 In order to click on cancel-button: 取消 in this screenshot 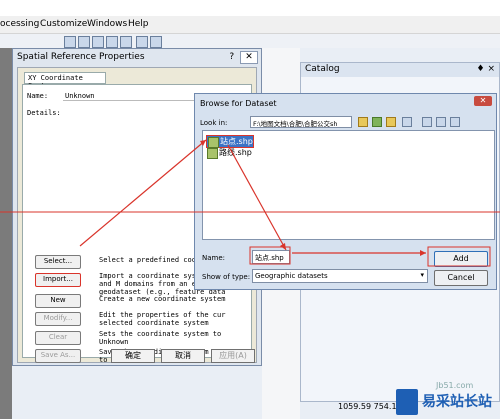, I will do `click(183, 356)`.